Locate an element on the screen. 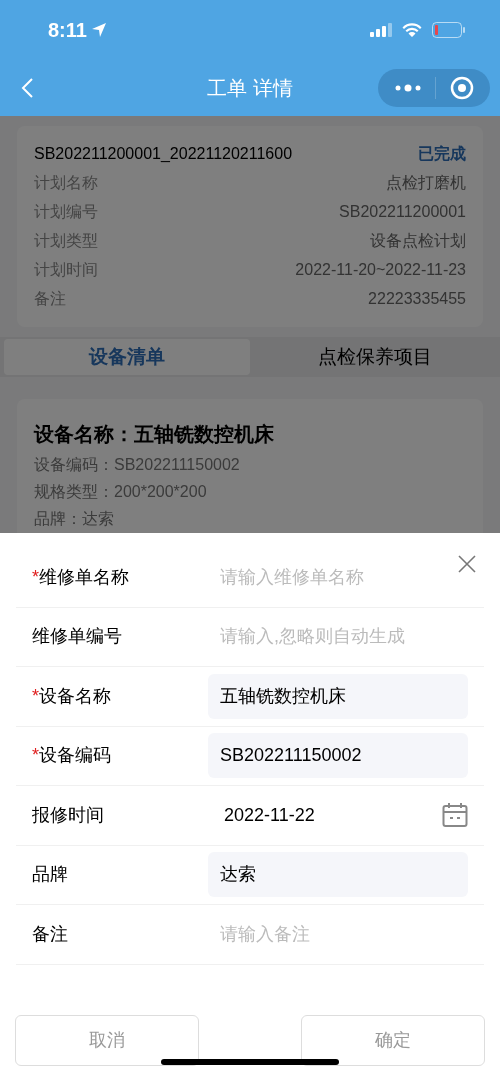 This screenshot has width=500, height=1082. field-label: 计划时间 is located at coordinates (66, 269).